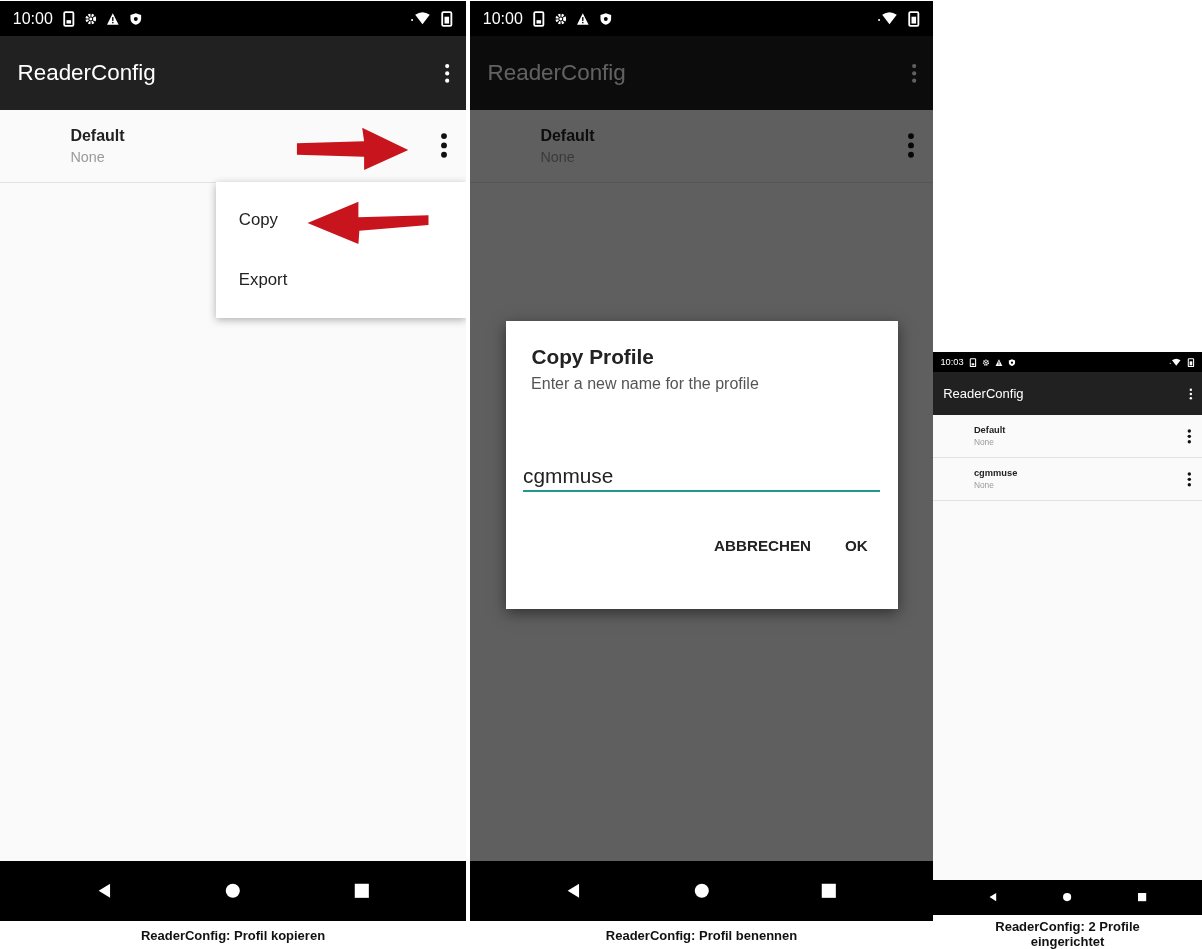 The height and width of the screenshot is (949, 1202). I want to click on profile-name: cgmmuse, so click(996, 472).